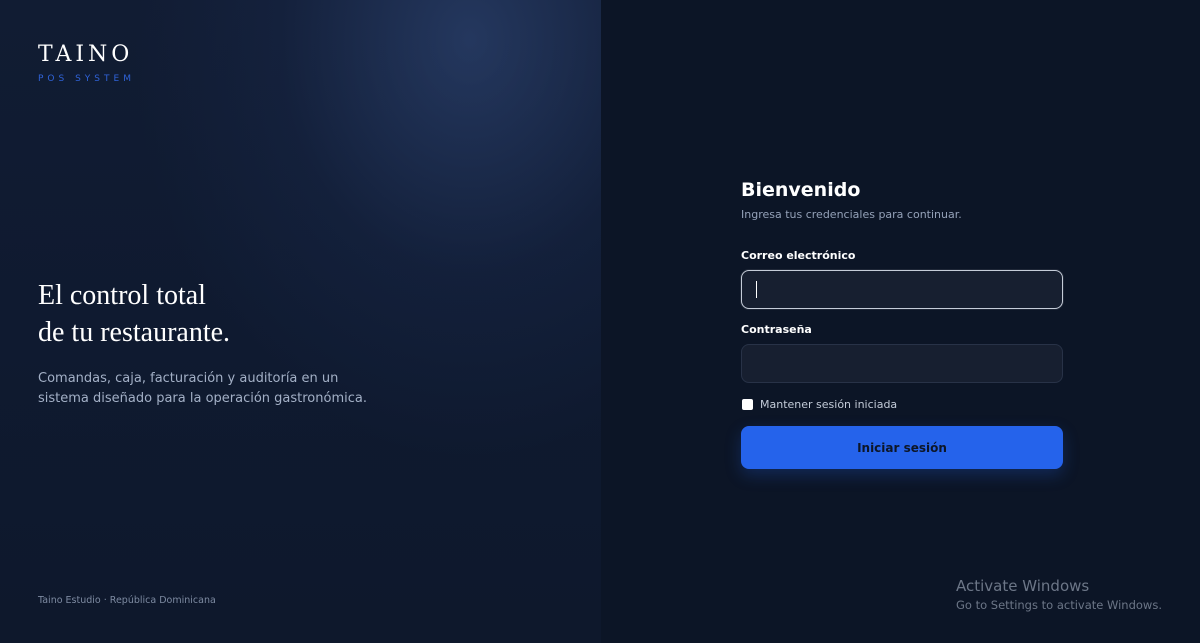 The height and width of the screenshot is (643, 1200). I want to click on text-caret, so click(756, 289).